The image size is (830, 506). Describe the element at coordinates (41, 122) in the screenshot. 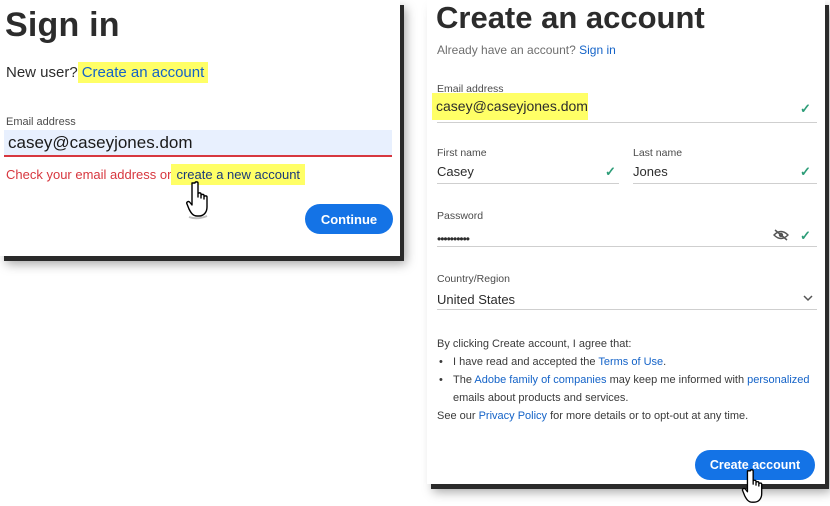

I see `signin-email-label: Email address` at that location.